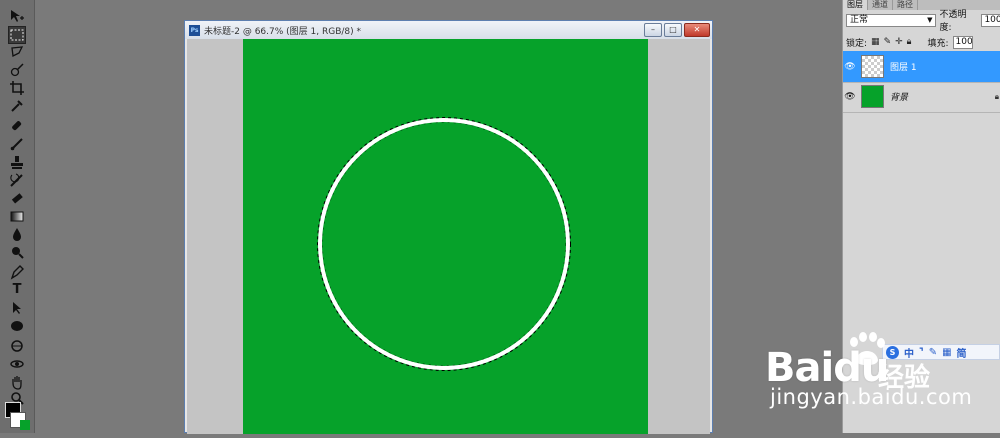  What do you see at coordinates (903, 68) in the screenshot?
I see `layer-name: 图层 1` at bounding box center [903, 68].